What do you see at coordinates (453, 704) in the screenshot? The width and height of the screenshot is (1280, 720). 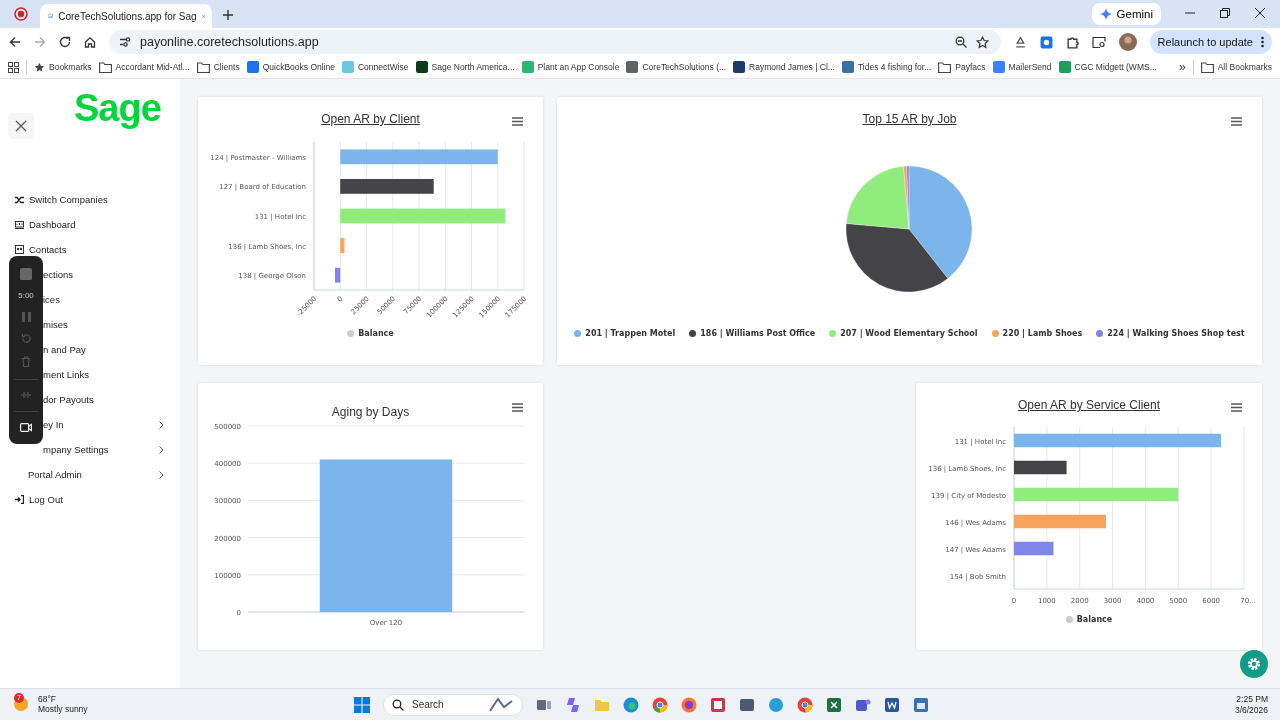 I see `search-field: Search` at bounding box center [453, 704].